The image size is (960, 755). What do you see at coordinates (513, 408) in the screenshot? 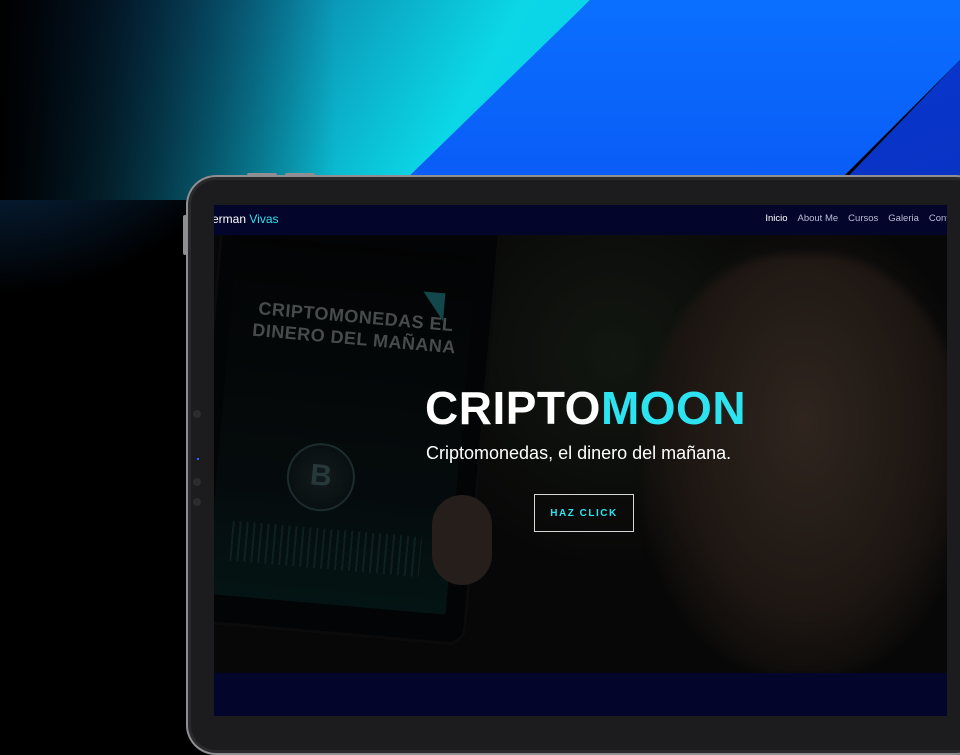
I see `hero-title-white: CRIPTO` at bounding box center [513, 408].